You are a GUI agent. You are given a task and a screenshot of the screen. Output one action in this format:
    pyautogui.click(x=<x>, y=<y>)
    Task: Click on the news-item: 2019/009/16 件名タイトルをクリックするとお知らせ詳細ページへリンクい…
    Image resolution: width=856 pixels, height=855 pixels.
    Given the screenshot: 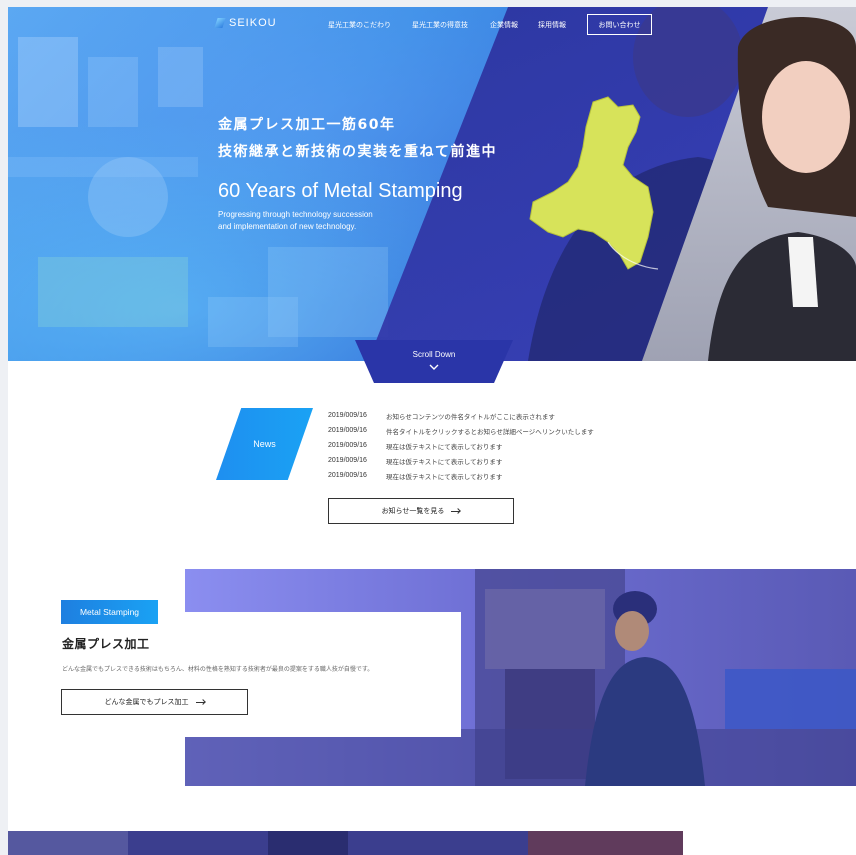 What is the action you would take?
    pyautogui.click(x=461, y=430)
    